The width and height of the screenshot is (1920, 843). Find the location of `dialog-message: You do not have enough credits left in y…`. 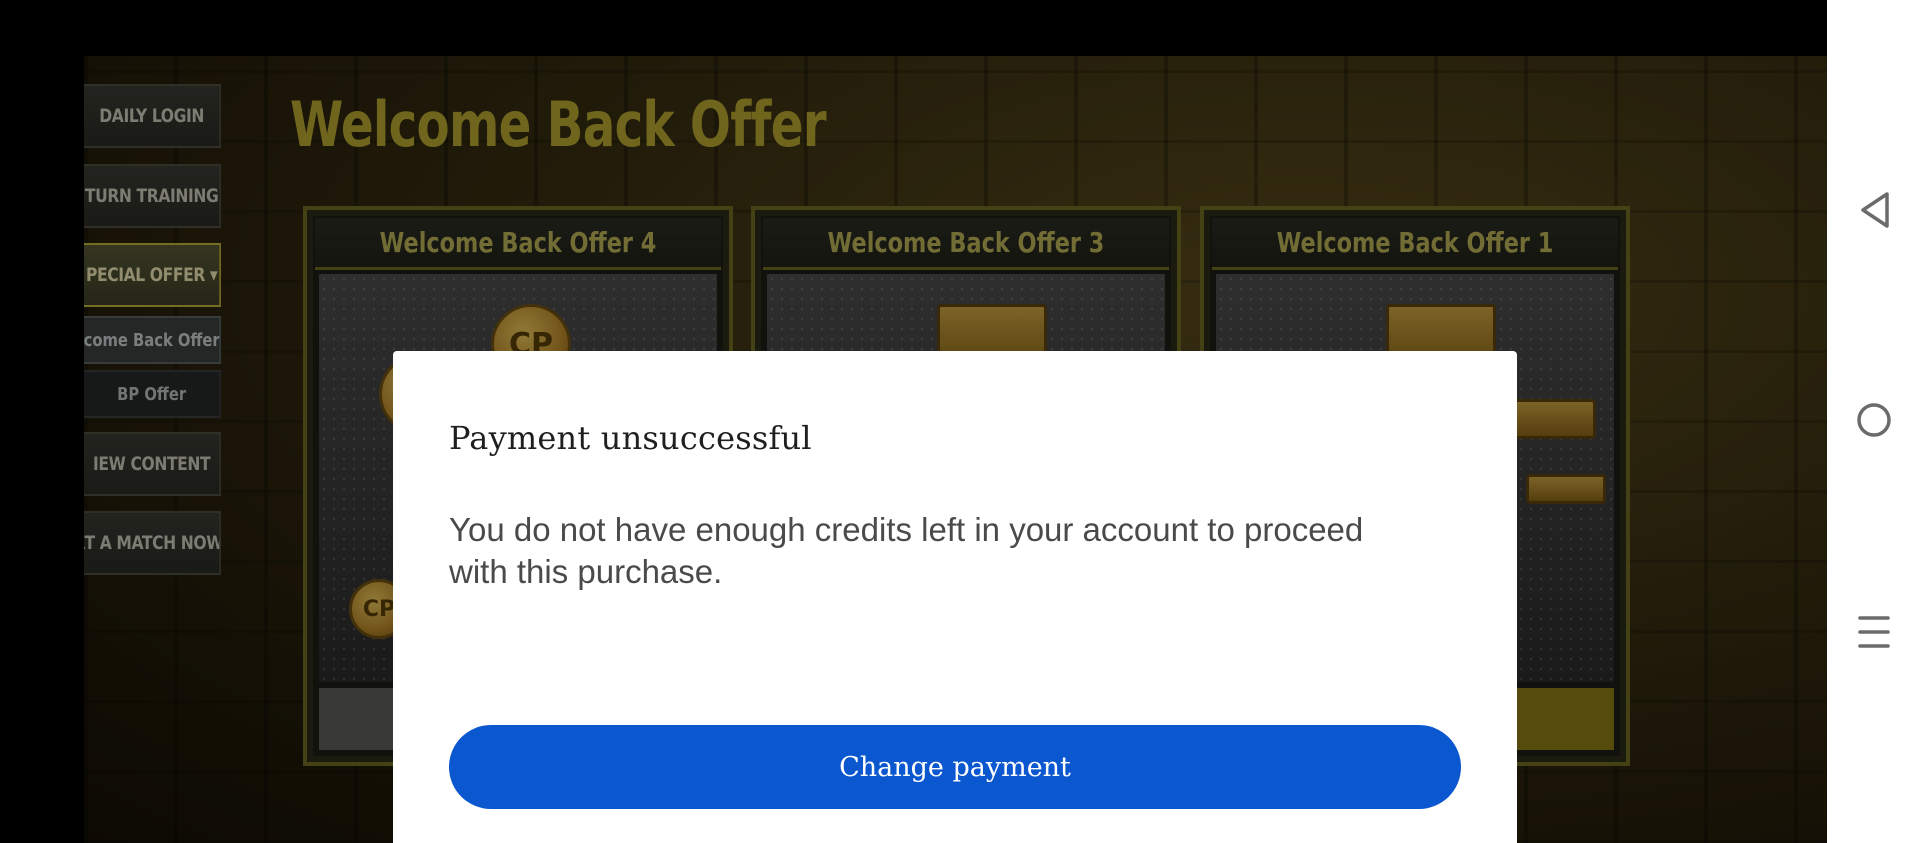

dialog-message: You do not have enough credits left in y… is located at coordinates (906, 550).